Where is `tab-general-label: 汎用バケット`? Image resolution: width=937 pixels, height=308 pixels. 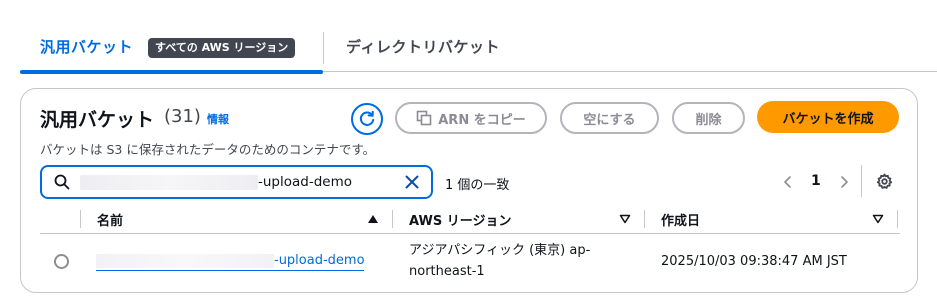
tab-general-label: 汎用バケット is located at coordinates (87, 47).